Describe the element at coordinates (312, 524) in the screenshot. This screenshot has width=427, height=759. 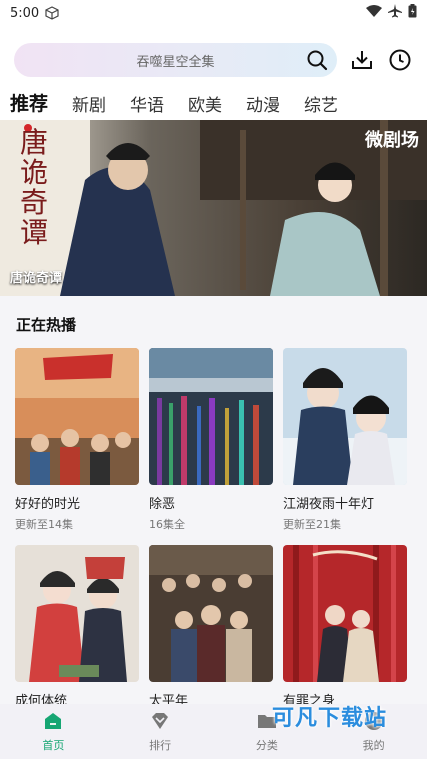
I see `show-status: 更新至21集` at that location.